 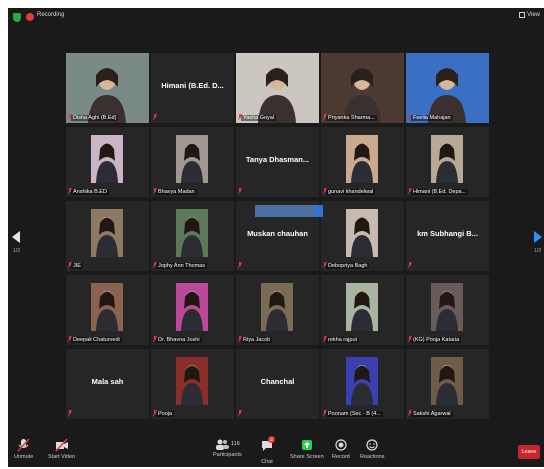 I want to click on participant-tile: Deepali Chaturvedi, so click(x=107, y=310).